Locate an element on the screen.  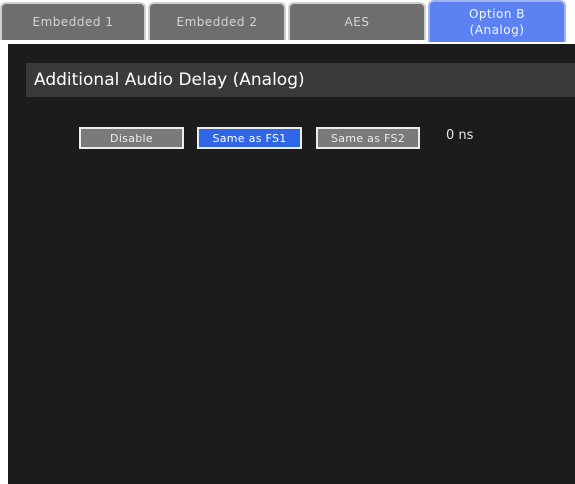
disable-button: Disable is located at coordinates (131, 138).